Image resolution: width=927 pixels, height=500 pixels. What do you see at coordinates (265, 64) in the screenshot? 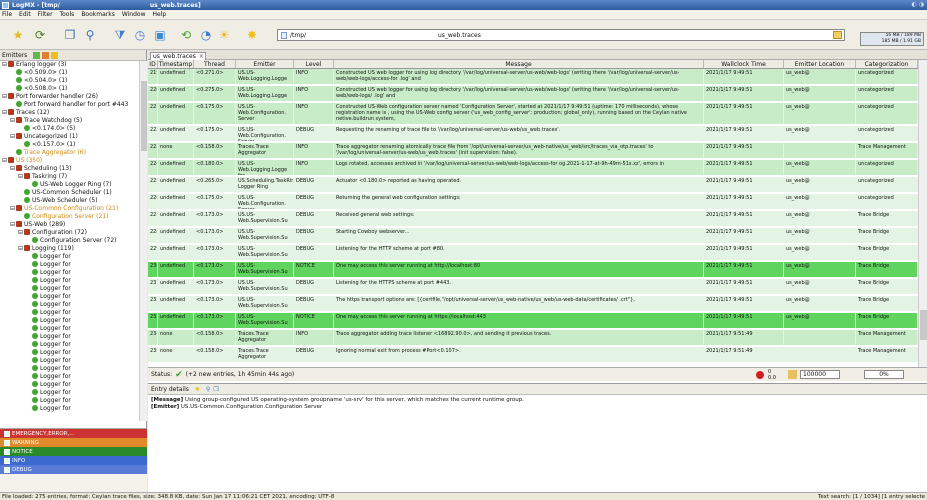
I see `column-header: Emitter` at bounding box center [265, 64].